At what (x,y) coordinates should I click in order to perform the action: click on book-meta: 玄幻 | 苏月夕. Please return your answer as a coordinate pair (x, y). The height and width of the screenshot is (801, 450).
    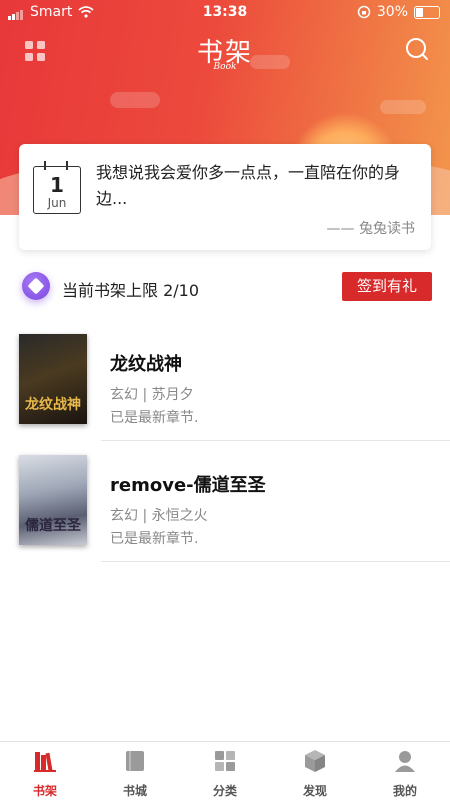
    Looking at the image, I should click on (152, 395).